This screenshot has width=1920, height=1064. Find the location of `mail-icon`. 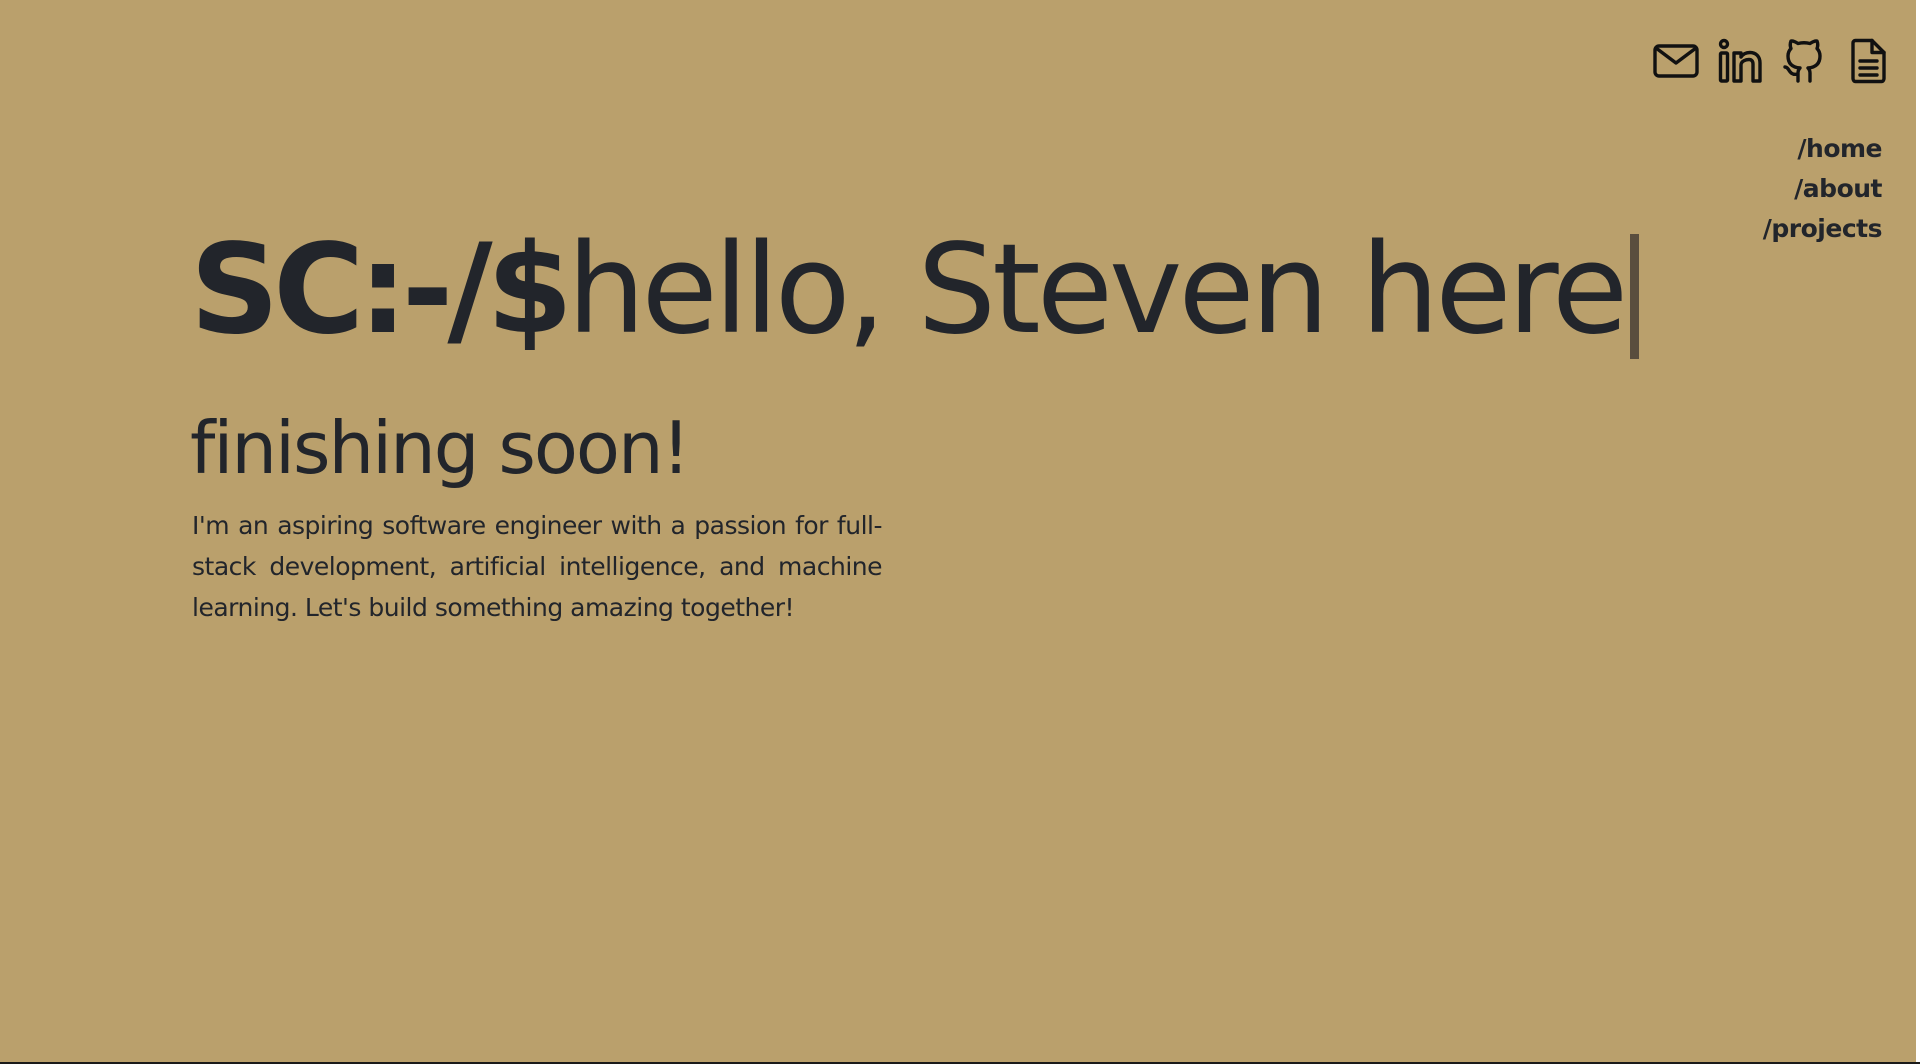

mail-icon is located at coordinates (1676, 61).